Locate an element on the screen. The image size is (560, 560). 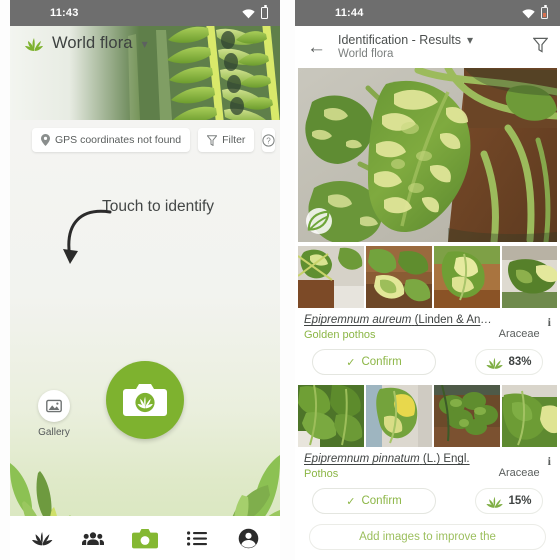
scientific-name-authority: (L.) Engl. is located at coordinates (446, 459).